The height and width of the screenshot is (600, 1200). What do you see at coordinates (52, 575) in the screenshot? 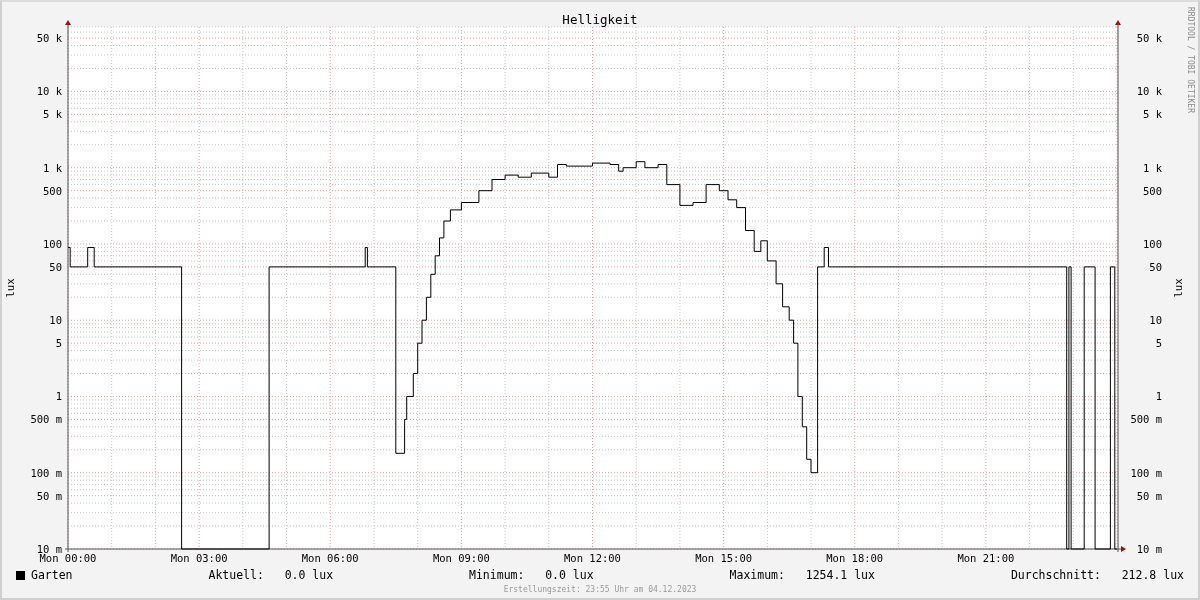
I see `legend-label: Garten` at bounding box center [52, 575].